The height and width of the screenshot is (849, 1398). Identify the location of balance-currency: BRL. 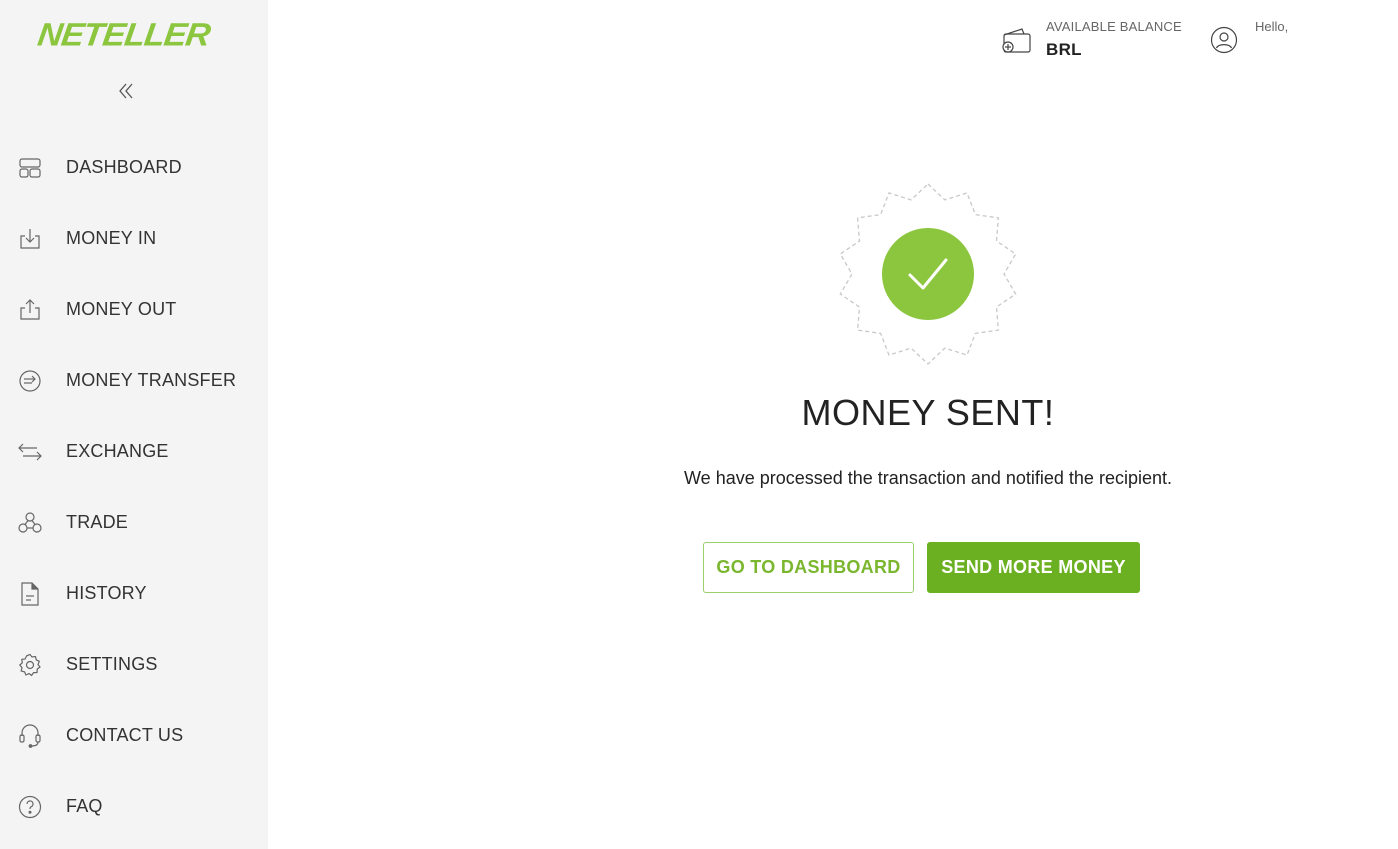
(1064, 49).